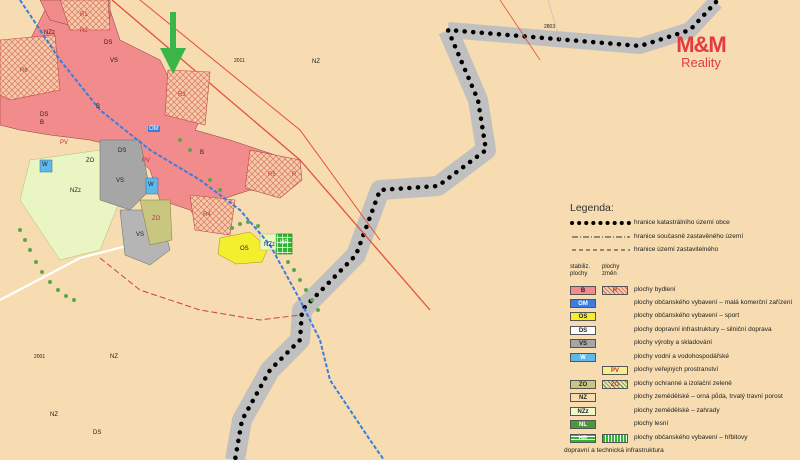 Image resolution: width=800 pixels, height=460 pixels. What do you see at coordinates (239, 61) in the screenshot?
I see `parcel-number-1: 2011` at bounding box center [239, 61].